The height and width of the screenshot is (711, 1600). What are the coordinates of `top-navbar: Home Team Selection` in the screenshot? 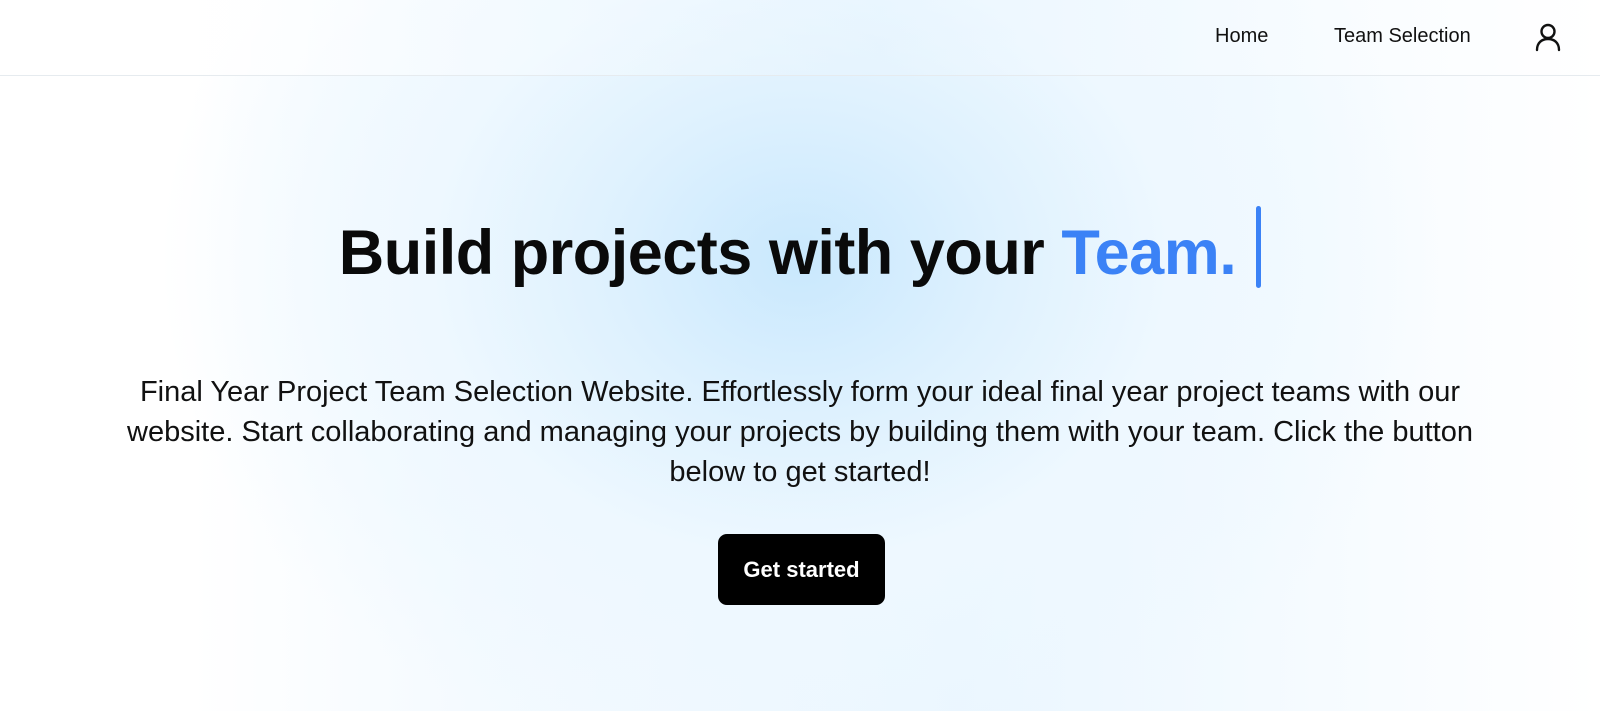 It's located at (800, 38).